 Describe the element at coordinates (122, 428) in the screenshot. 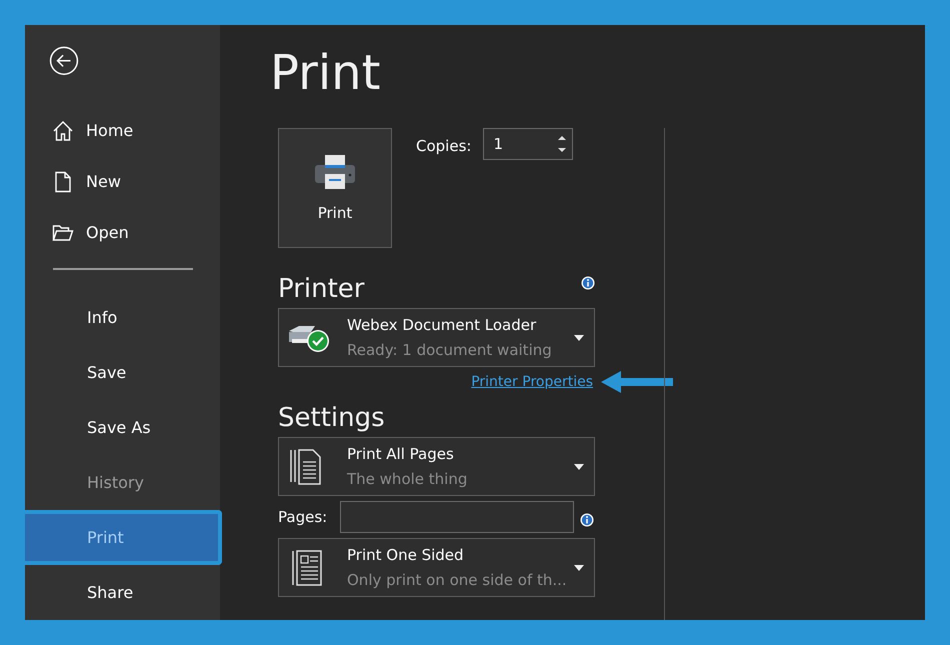

I see `sidebar-item: Save As` at that location.